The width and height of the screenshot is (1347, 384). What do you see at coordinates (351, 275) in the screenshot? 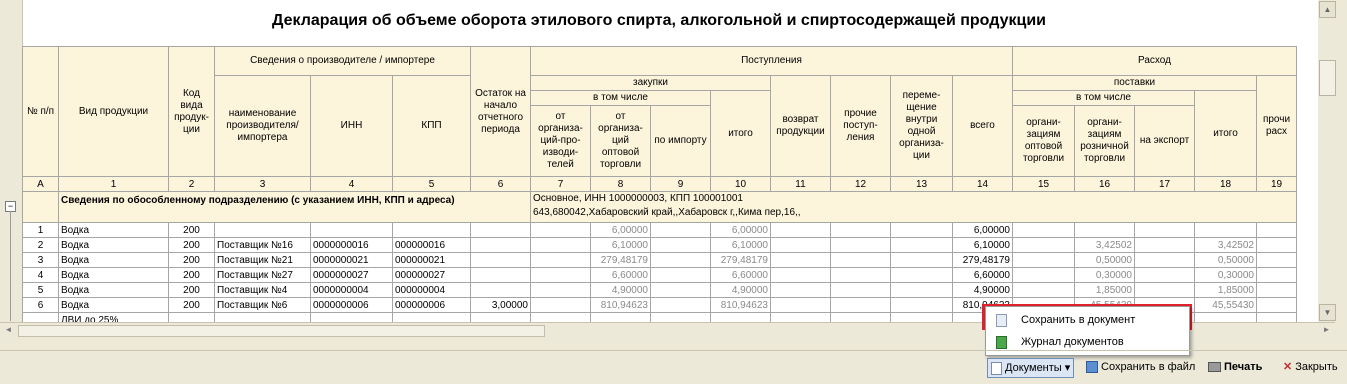
I see `table-cell: 0000000027` at bounding box center [351, 275].